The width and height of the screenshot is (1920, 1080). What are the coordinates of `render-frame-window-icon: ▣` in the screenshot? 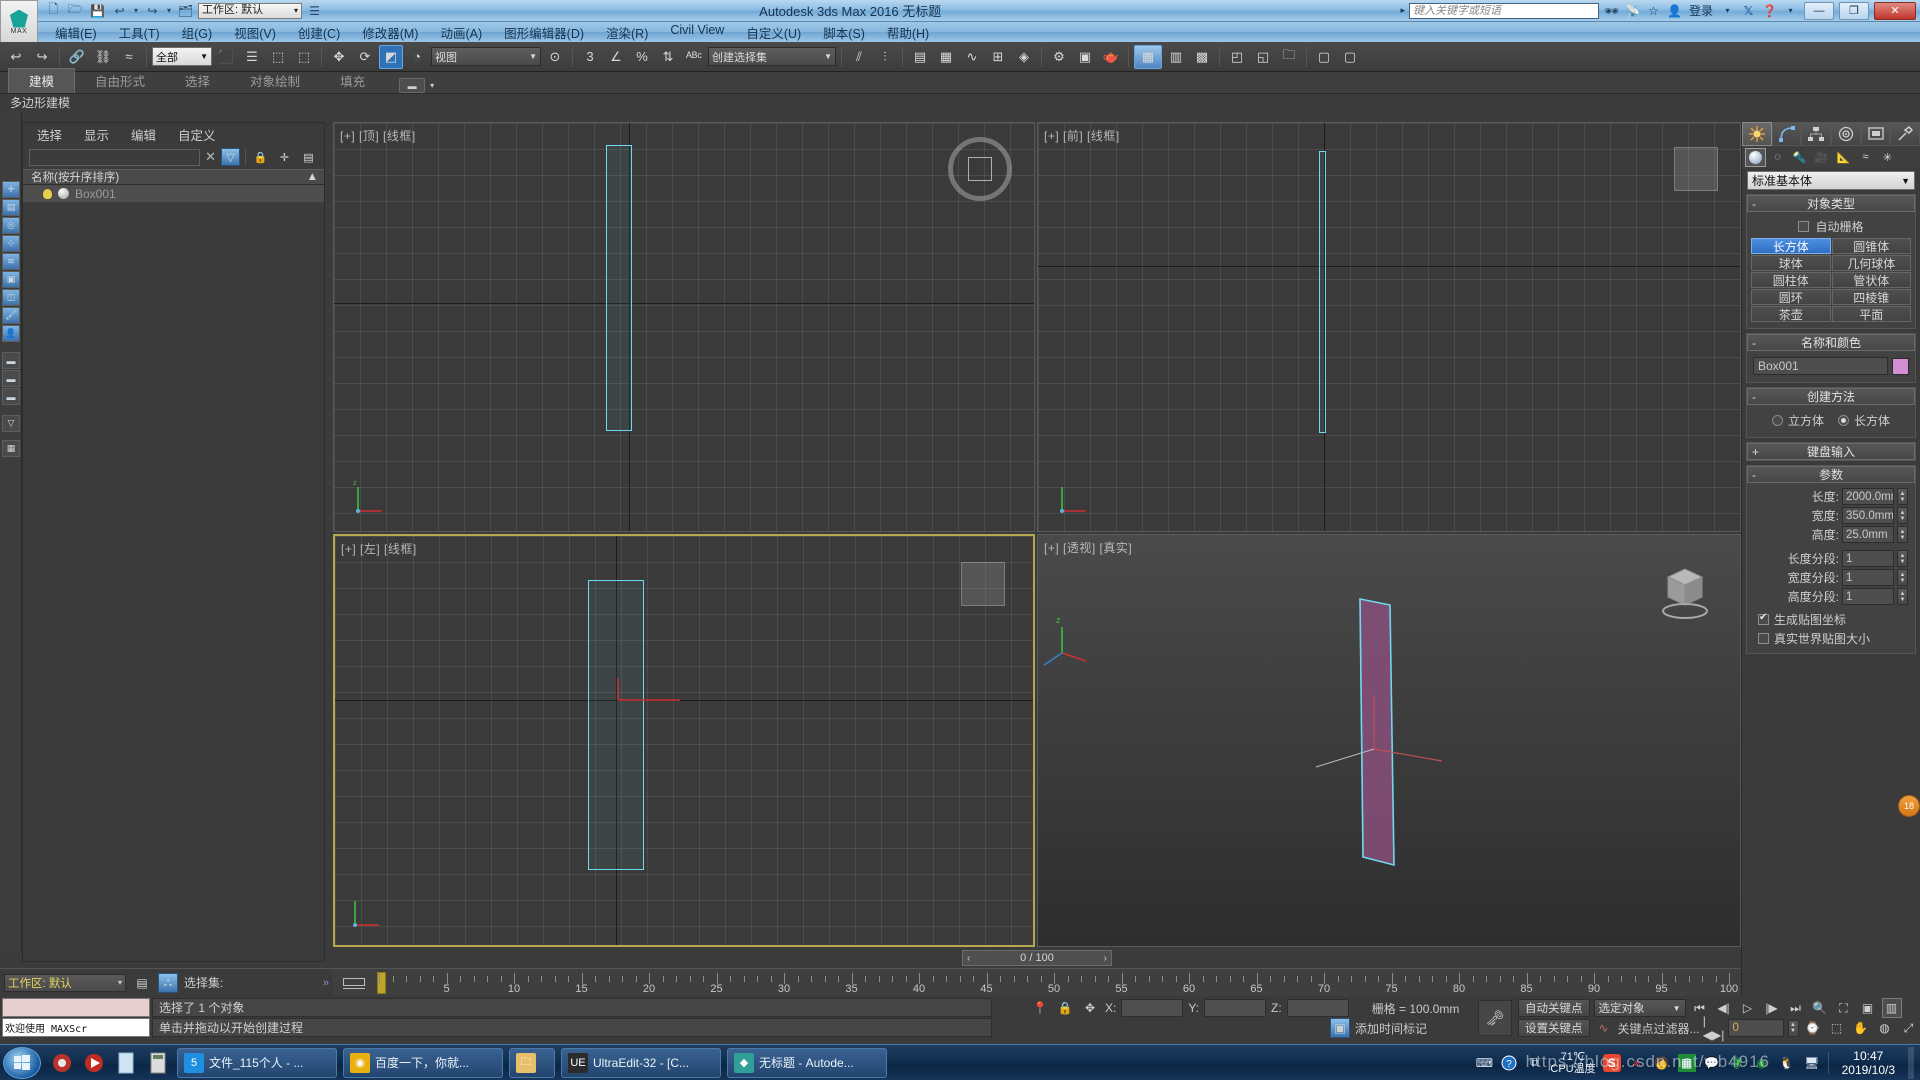 It's located at (1085, 57).